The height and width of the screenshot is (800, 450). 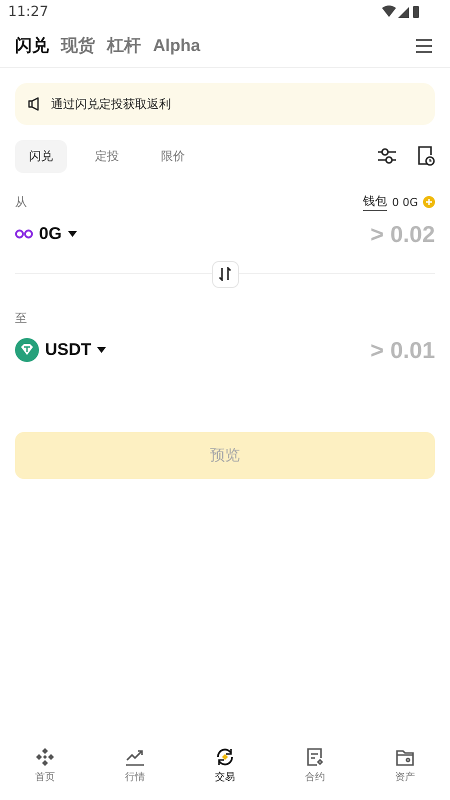 I want to click on wallet-balance: 0 0G, so click(x=405, y=202).